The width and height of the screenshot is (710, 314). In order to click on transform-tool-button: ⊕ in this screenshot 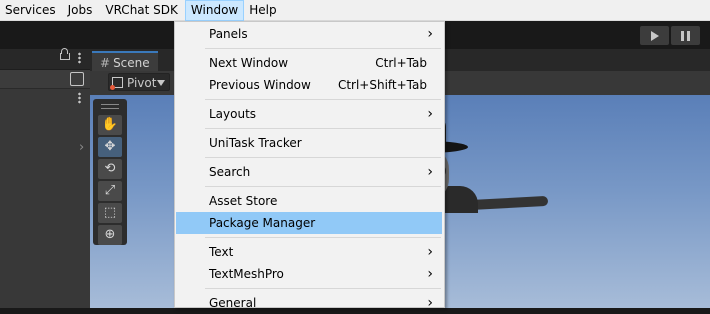, I will do `click(110, 235)`.